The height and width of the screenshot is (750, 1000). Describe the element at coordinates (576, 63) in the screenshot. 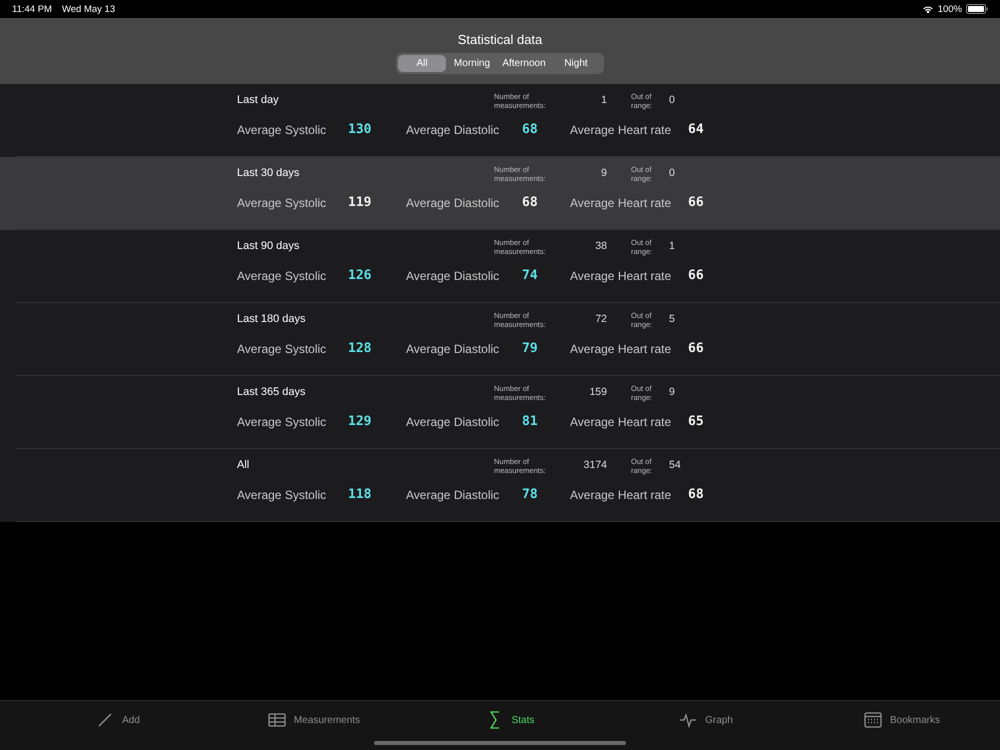

I see `segment-button: Night` at that location.